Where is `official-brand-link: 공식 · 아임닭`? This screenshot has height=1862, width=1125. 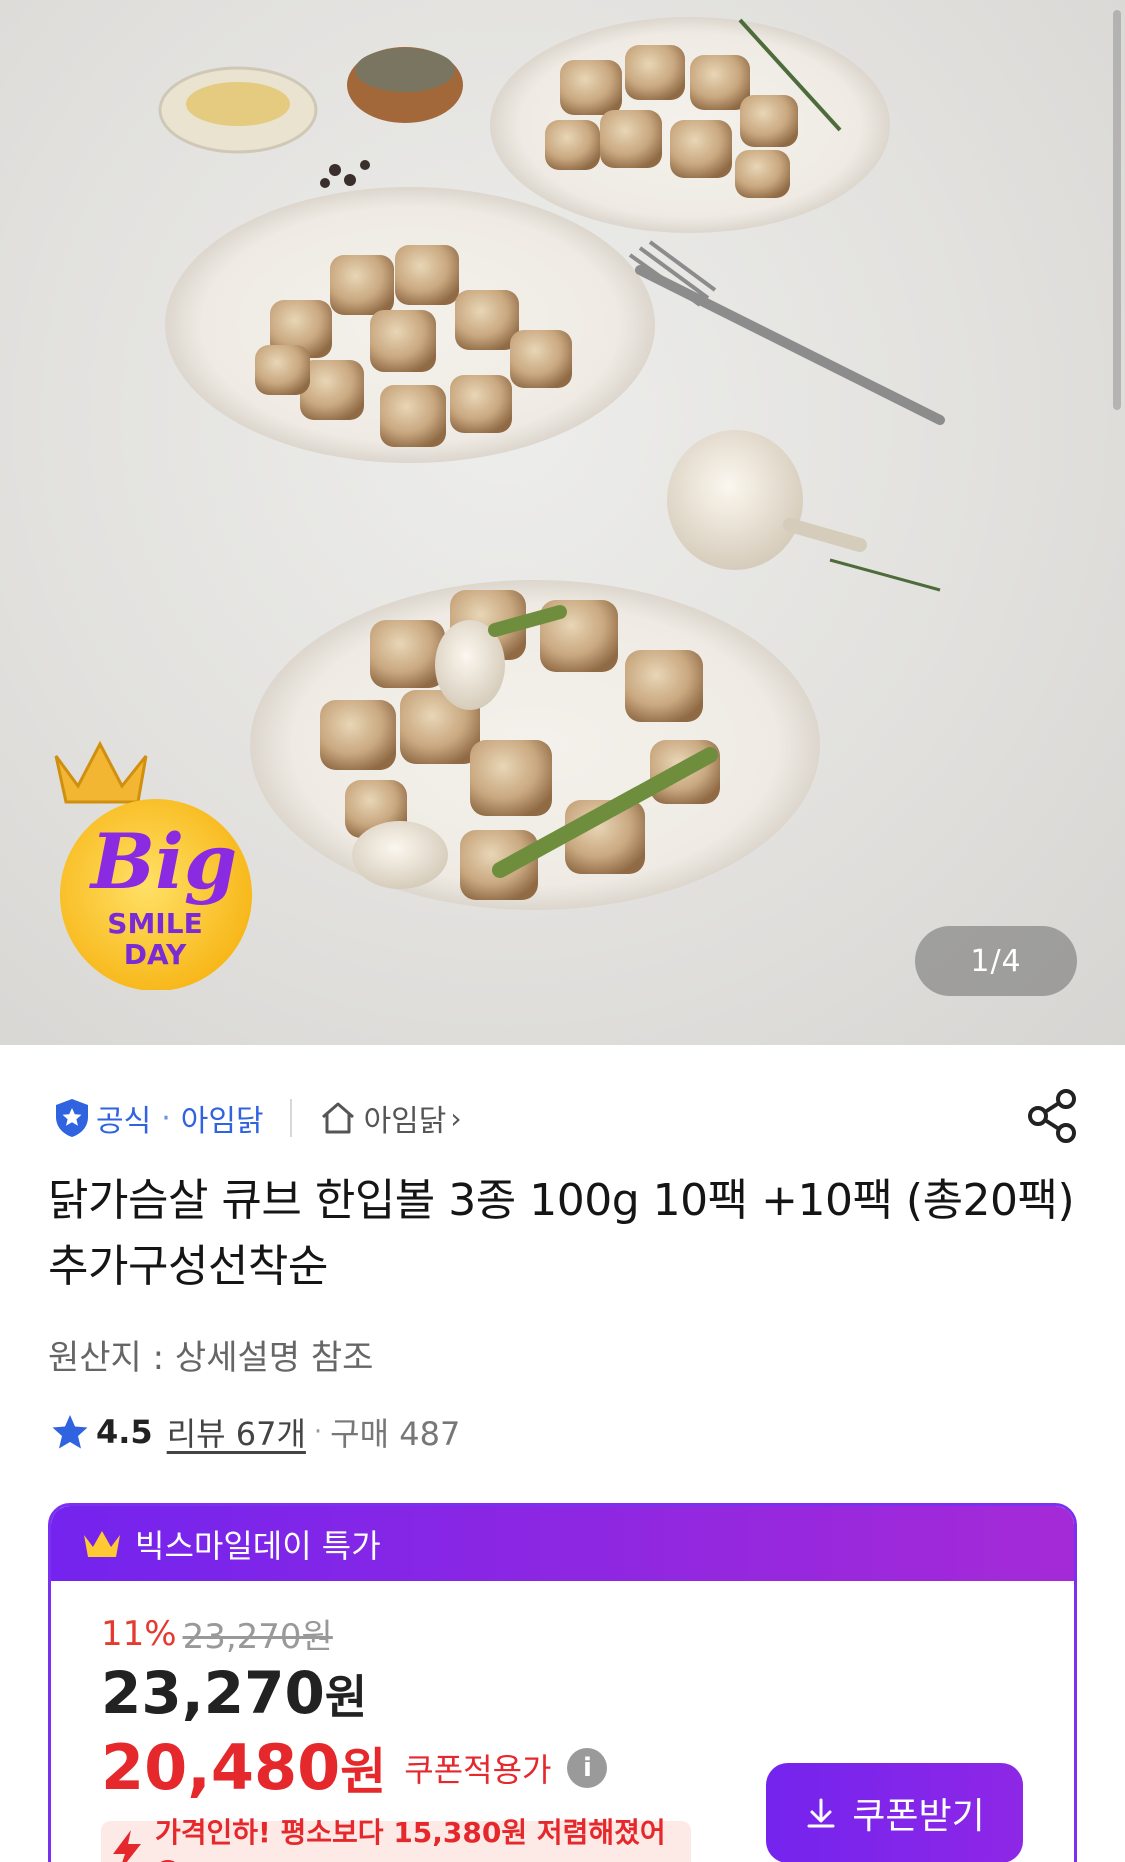
official-brand-link: 공식 · 아임닭 is located at coordinates (158, 1118).